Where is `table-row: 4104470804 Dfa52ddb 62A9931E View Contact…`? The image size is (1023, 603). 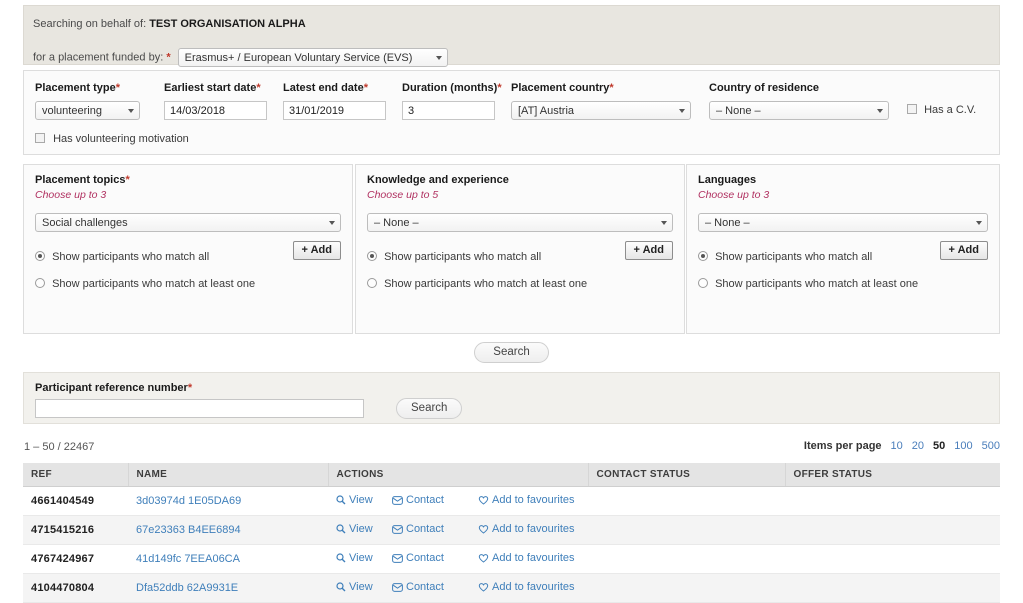
table-row: 4104470804 Dfa52ddb 62A9931E View Contact… is located at coordinates (511, 588).